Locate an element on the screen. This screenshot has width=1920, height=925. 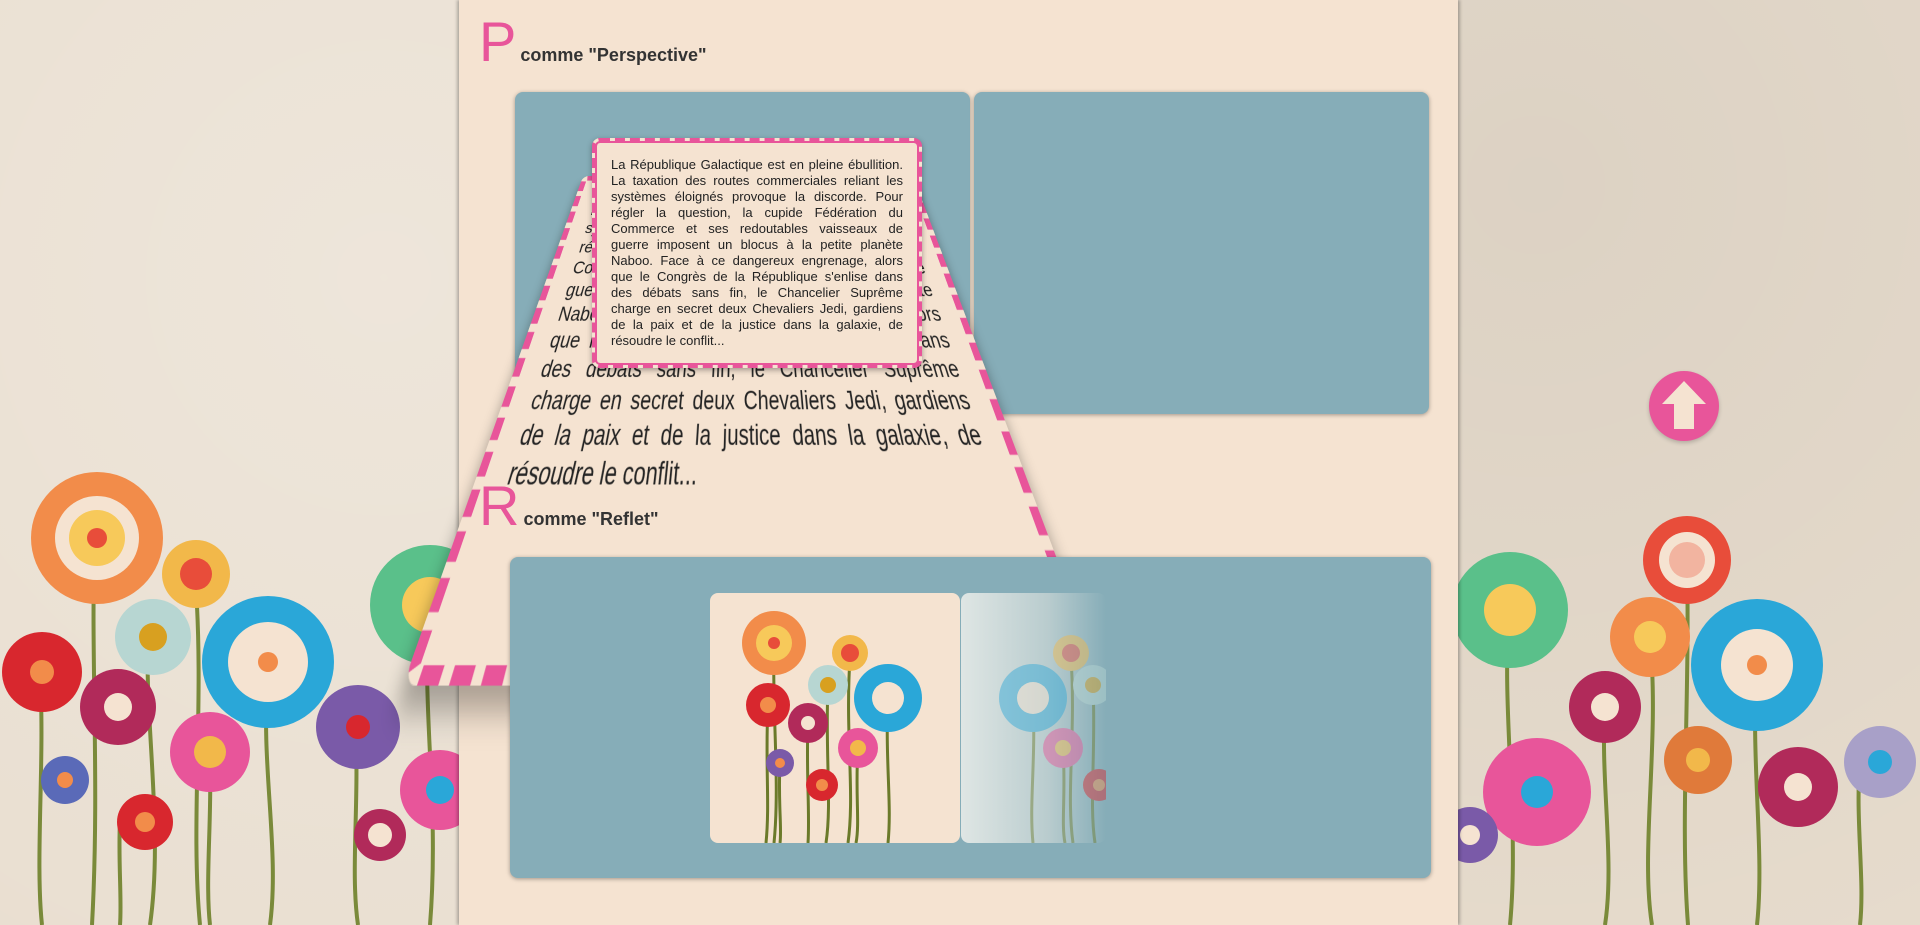
section-title-perspective: P comme "Perspective" is located at coordinates (593, 42).